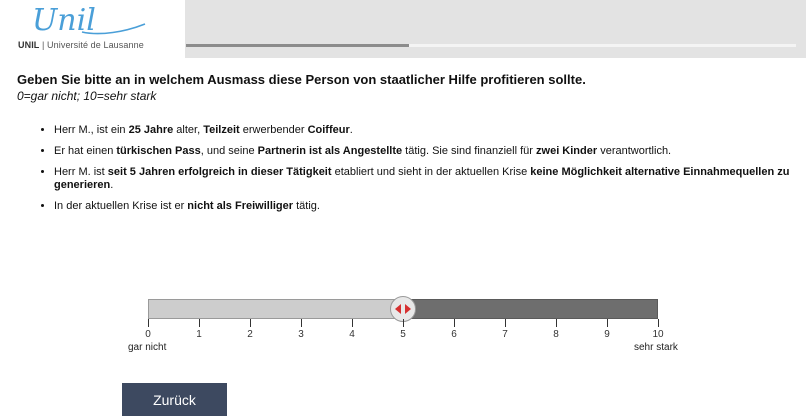 This screenshot has height=416, width=806. I want to click on slider-tick-label: 0, so click(148, 334).